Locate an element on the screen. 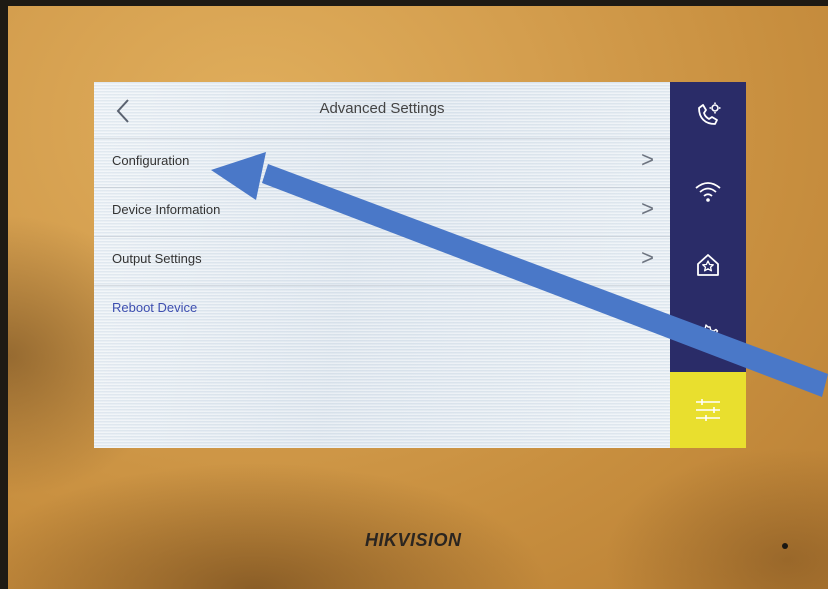 This screenshot has width=828, height=589. menu-item-label: Device Information is located at coordinates (166, 209).